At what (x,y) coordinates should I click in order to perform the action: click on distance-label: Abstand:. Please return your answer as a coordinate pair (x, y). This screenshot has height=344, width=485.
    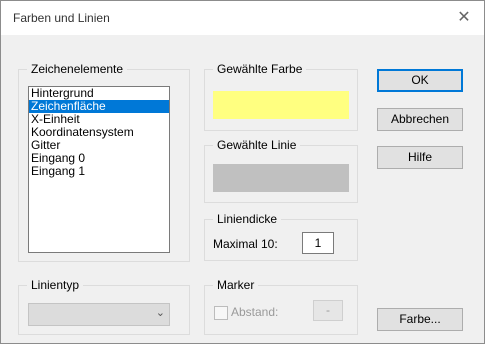
    Looking at the image, I should click on (255, 312).